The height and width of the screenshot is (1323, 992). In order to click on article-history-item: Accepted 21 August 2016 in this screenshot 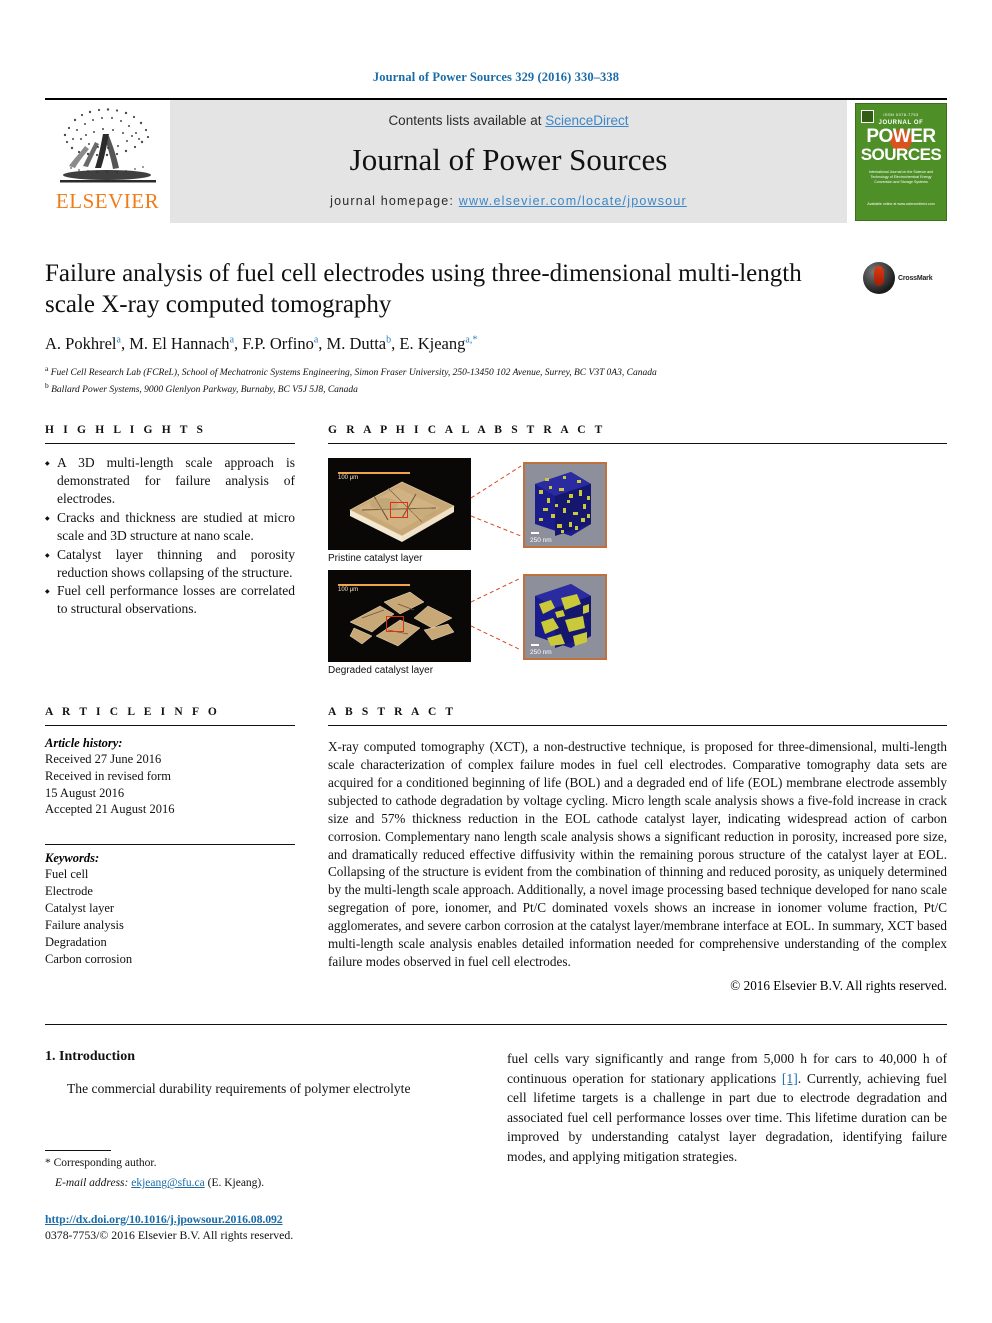, I will do `click(110, 809)`.